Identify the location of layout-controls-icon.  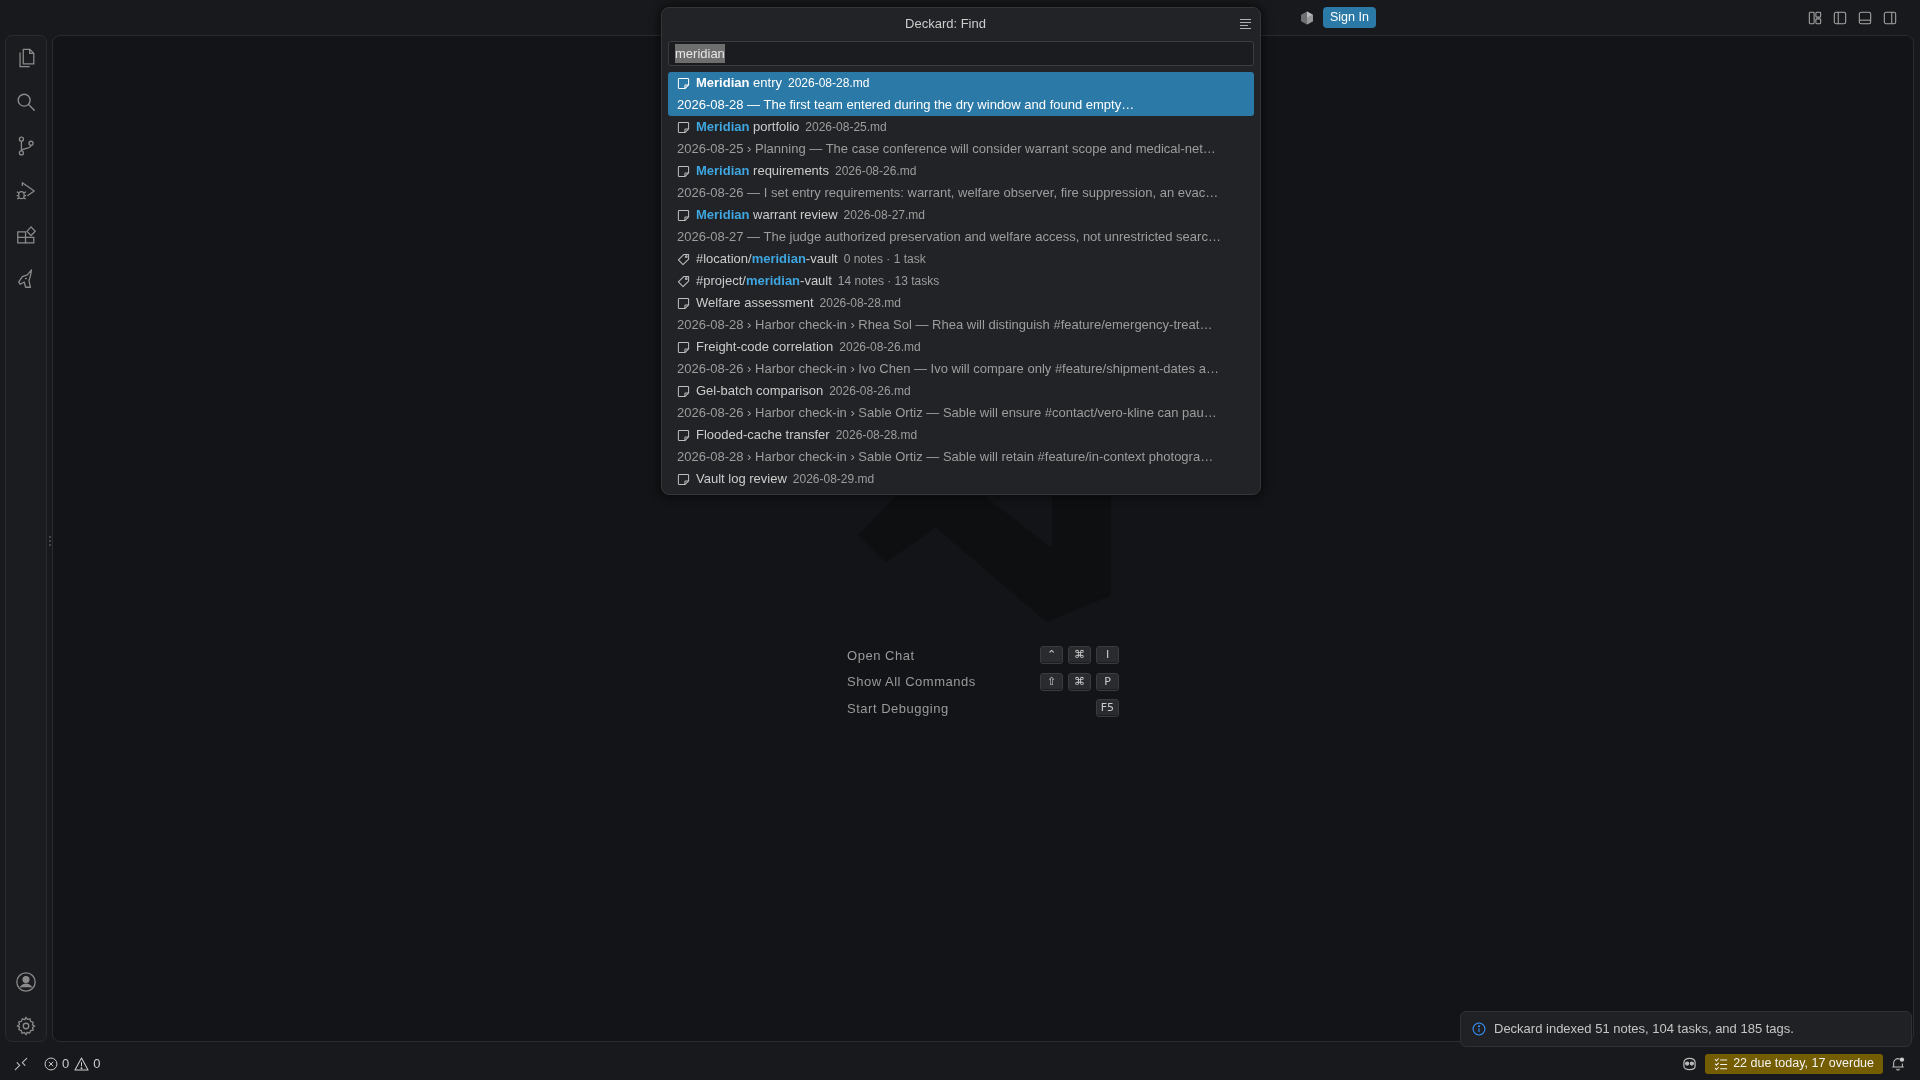
(1815, 17).